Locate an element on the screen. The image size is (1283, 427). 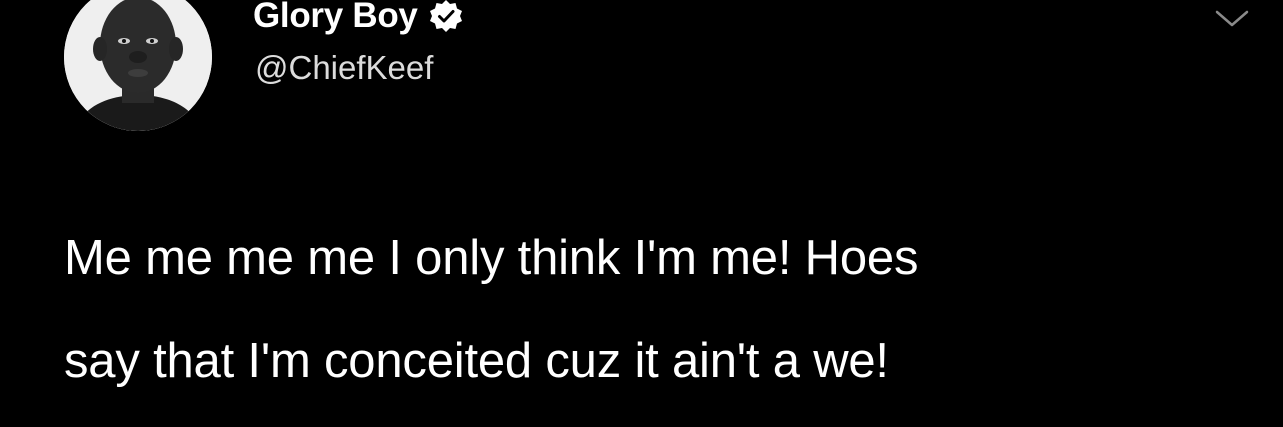
tweet-menu-button is located at coordinates (1232, 19).